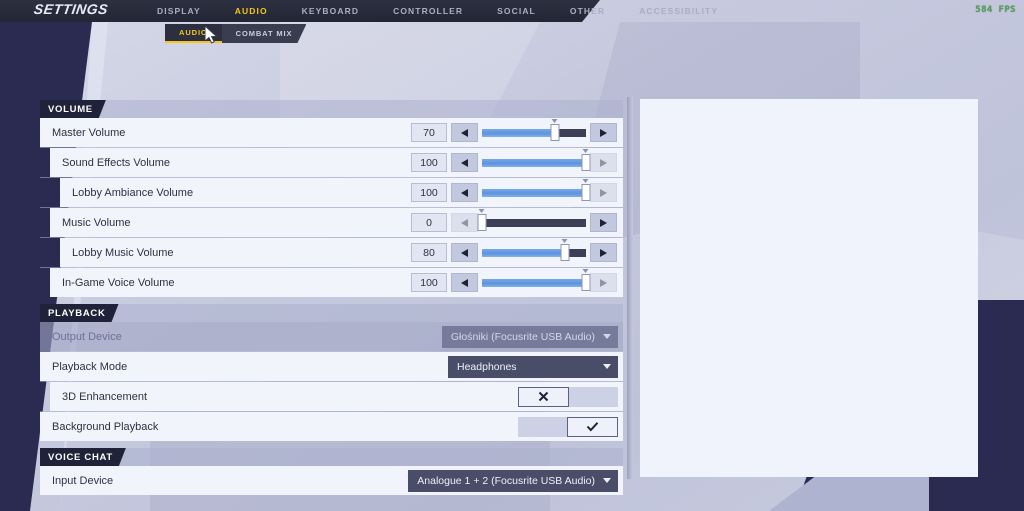 The width and height of the screenshot is (1024, 511). I want to click on setting-label: Master Volume, so click(89, 132).